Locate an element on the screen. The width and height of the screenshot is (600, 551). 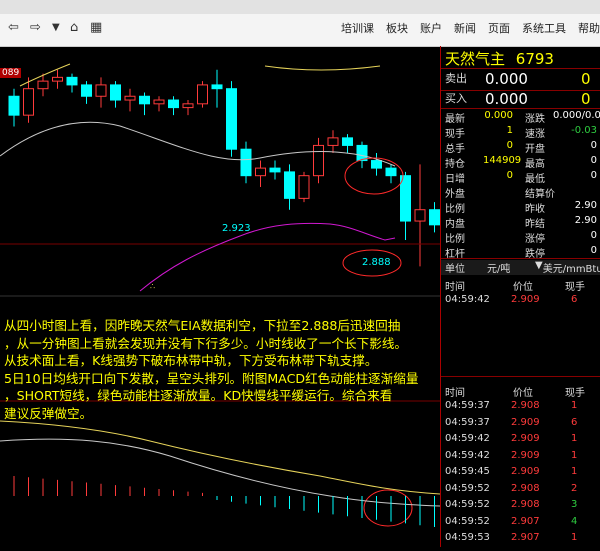
trade-time: 04:59:53 is located at coordinates (467, 537).